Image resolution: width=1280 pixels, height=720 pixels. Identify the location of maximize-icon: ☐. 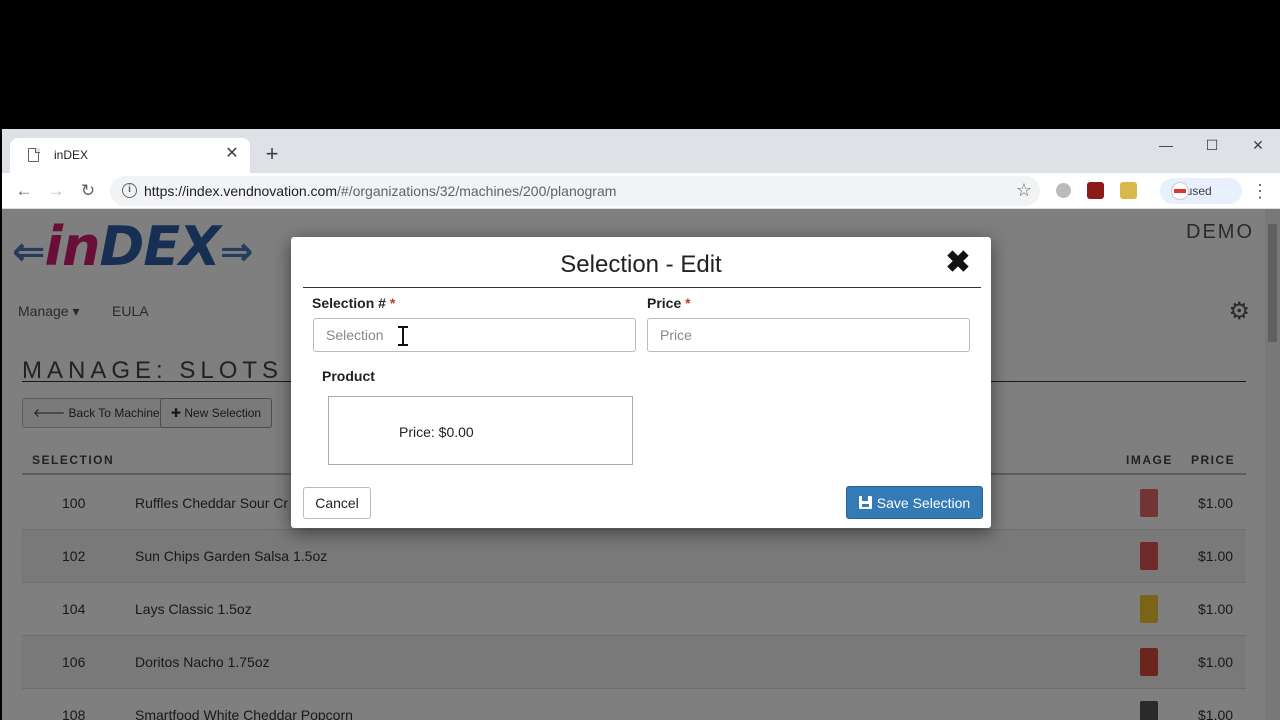
(1212, 145).